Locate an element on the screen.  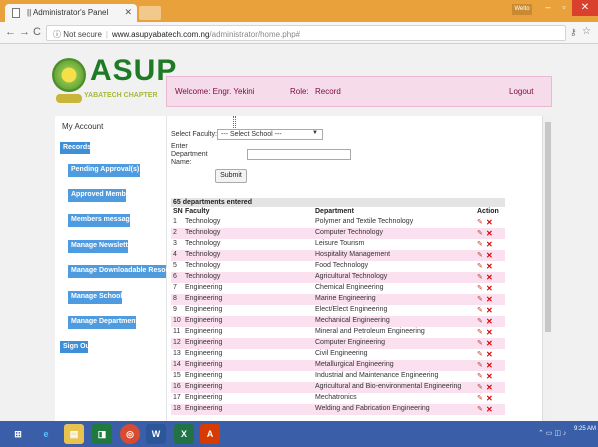
sidebar-sign-out: Sign Out is located at coordinates (76, 347).